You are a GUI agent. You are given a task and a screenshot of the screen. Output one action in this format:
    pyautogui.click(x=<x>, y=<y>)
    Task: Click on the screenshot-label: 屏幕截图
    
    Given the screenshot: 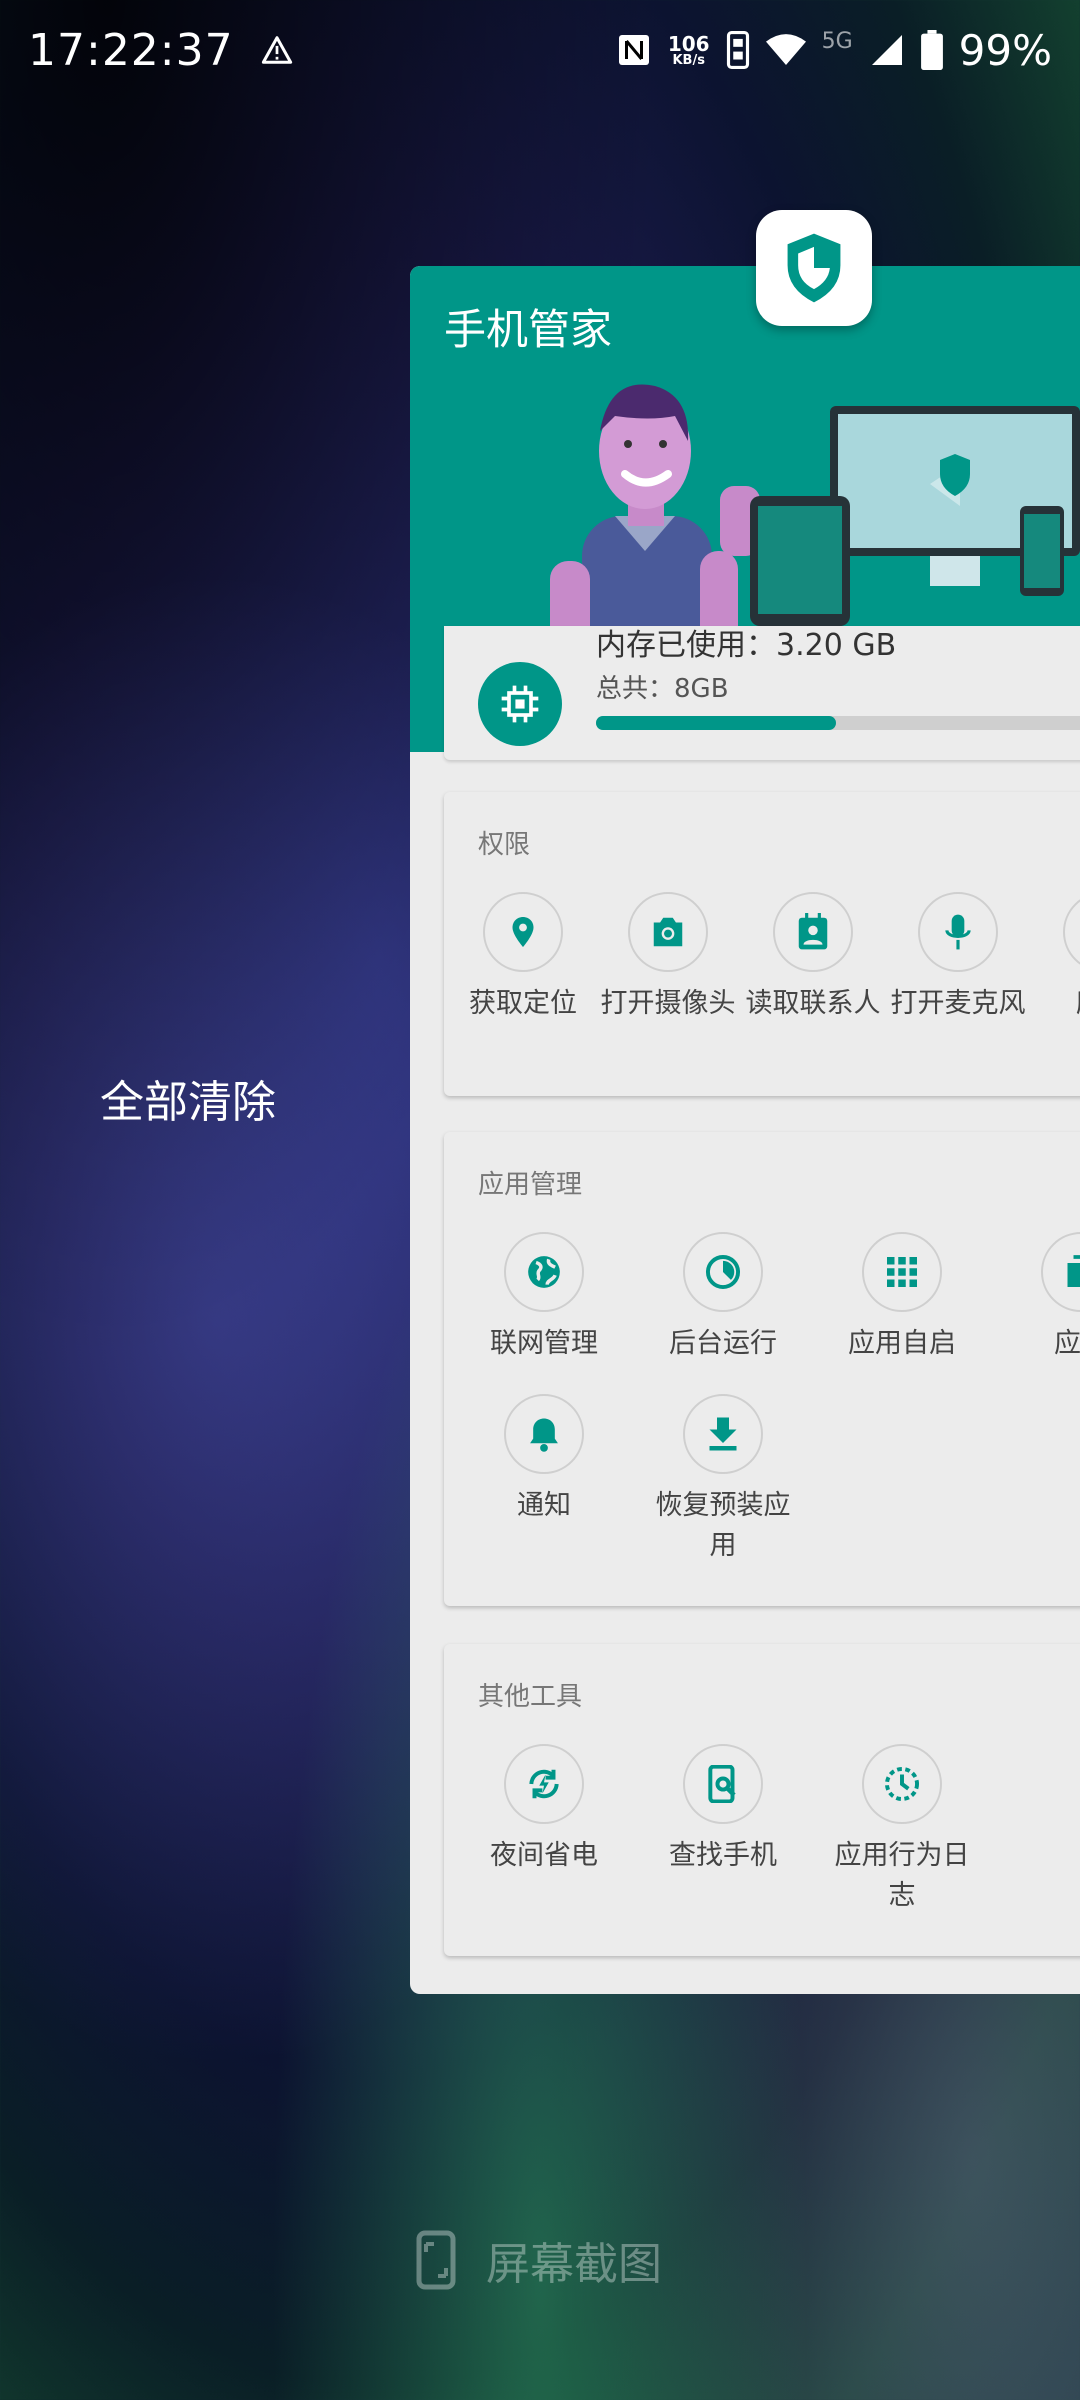 What is the action you would take?
    pyautogui.click(x=574, y=2264)
    